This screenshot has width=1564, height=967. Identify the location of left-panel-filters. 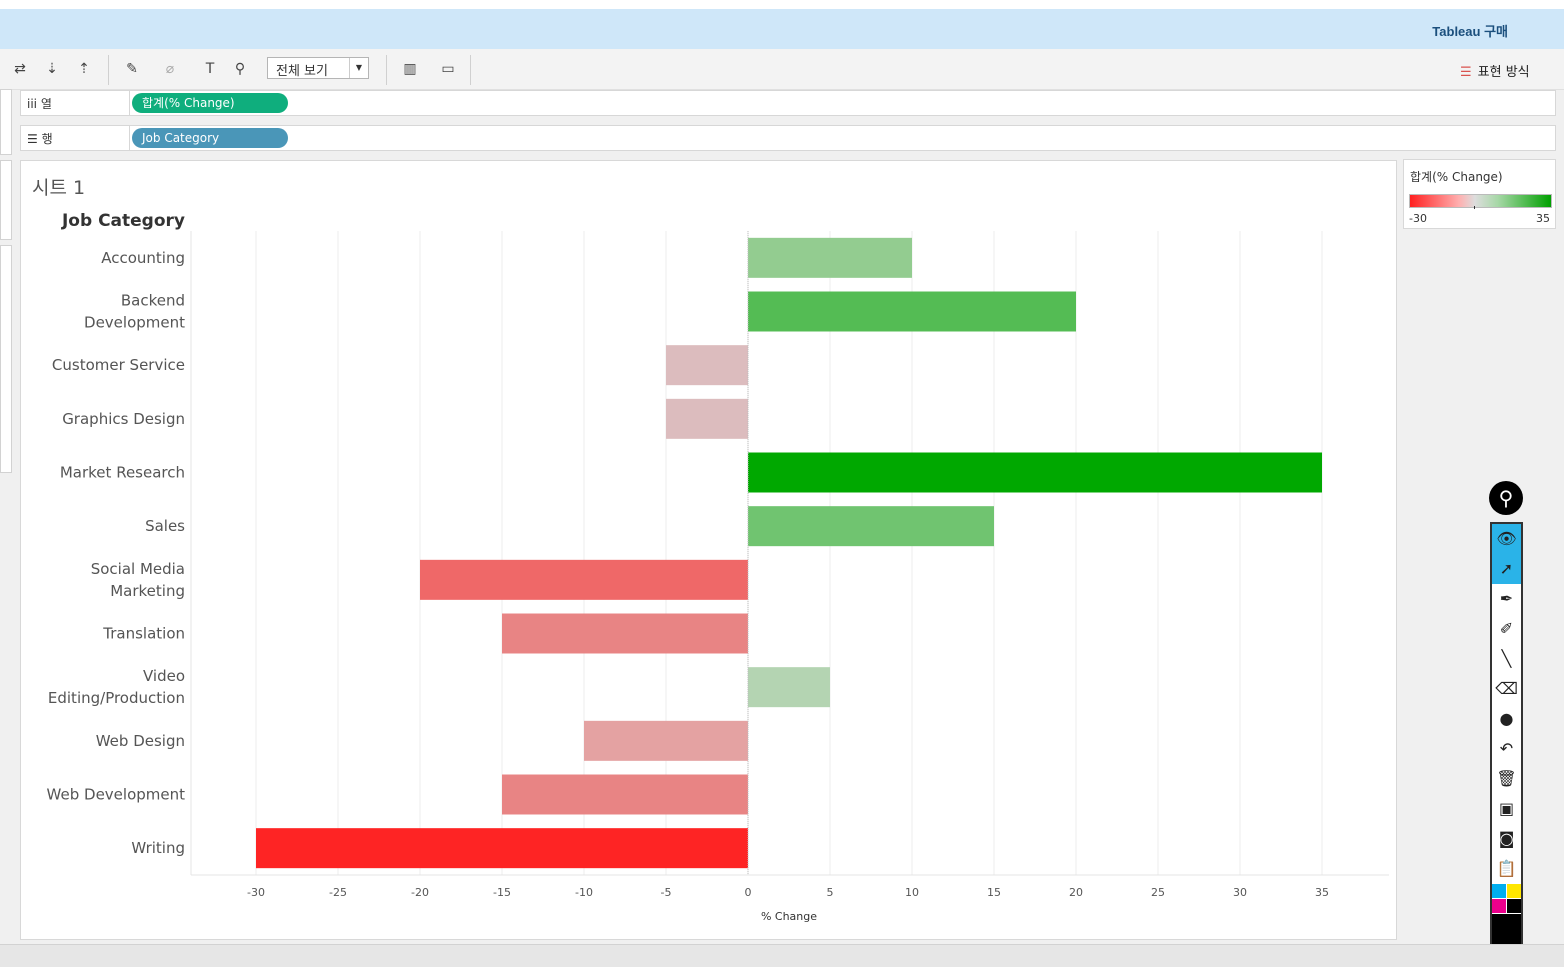
(6, 200).